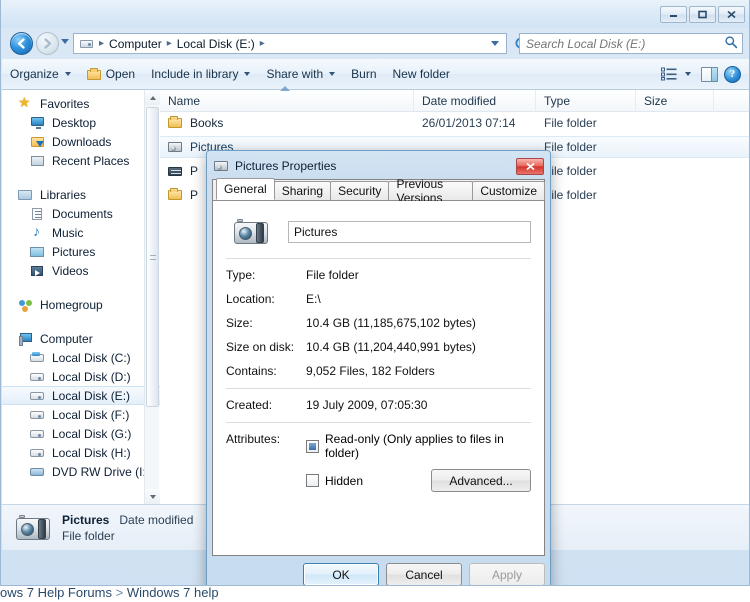 This screenshot has height=602, width=750. What do you see at coordinates (302, 190) in the screenshot?
I see `tab-sharing: Sharing` at bounding box center [302, 190].